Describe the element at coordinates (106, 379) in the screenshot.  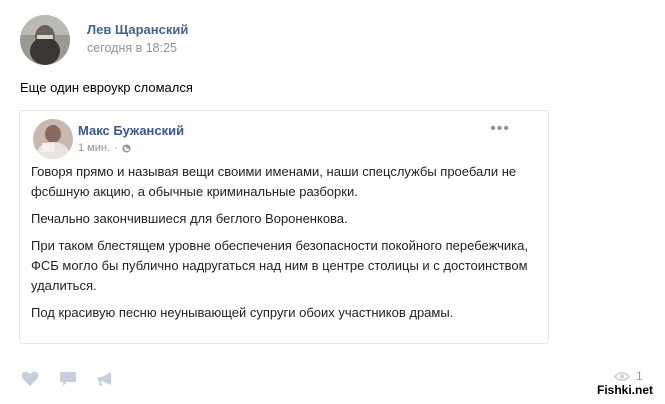
I see `megaphone-icon` at that location.